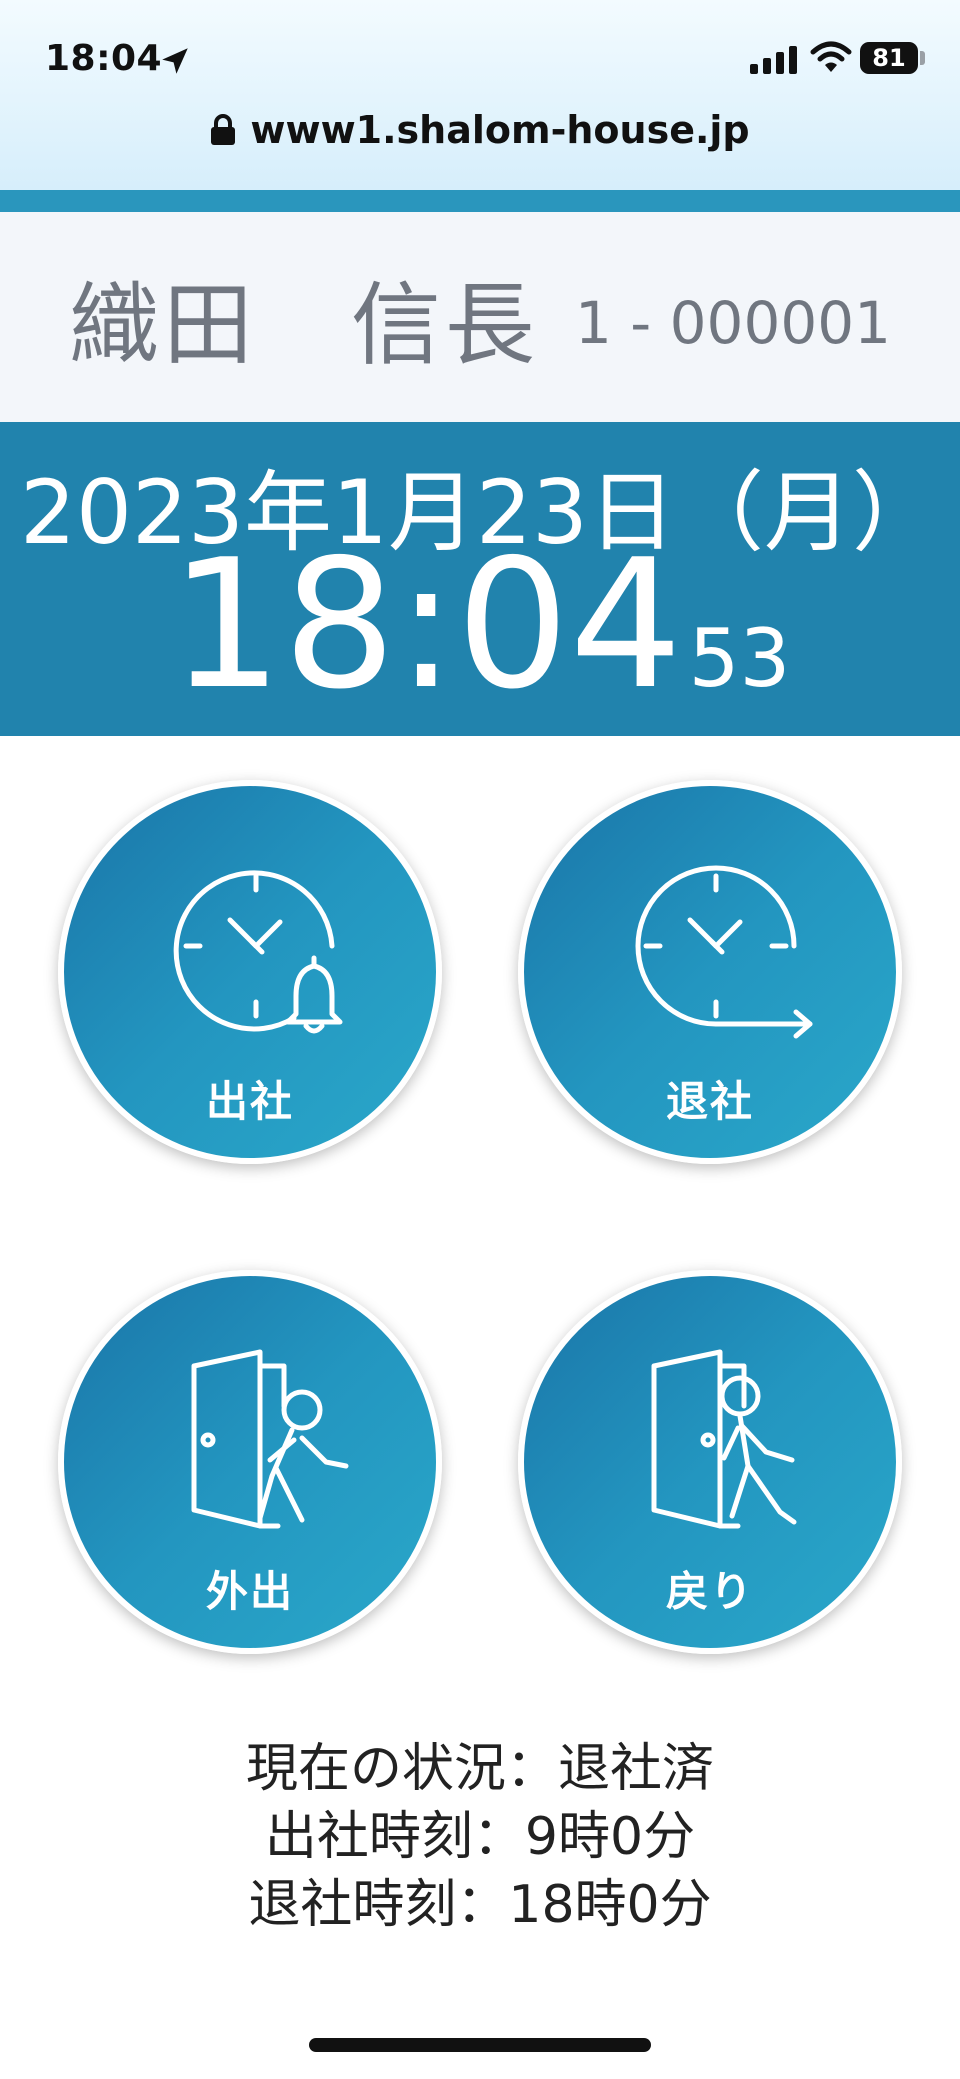 The image size is (960, 2079). Describe the element at coordinates (249, 1591) in the screenshot. I see `go-out-label: 外出` at that location.